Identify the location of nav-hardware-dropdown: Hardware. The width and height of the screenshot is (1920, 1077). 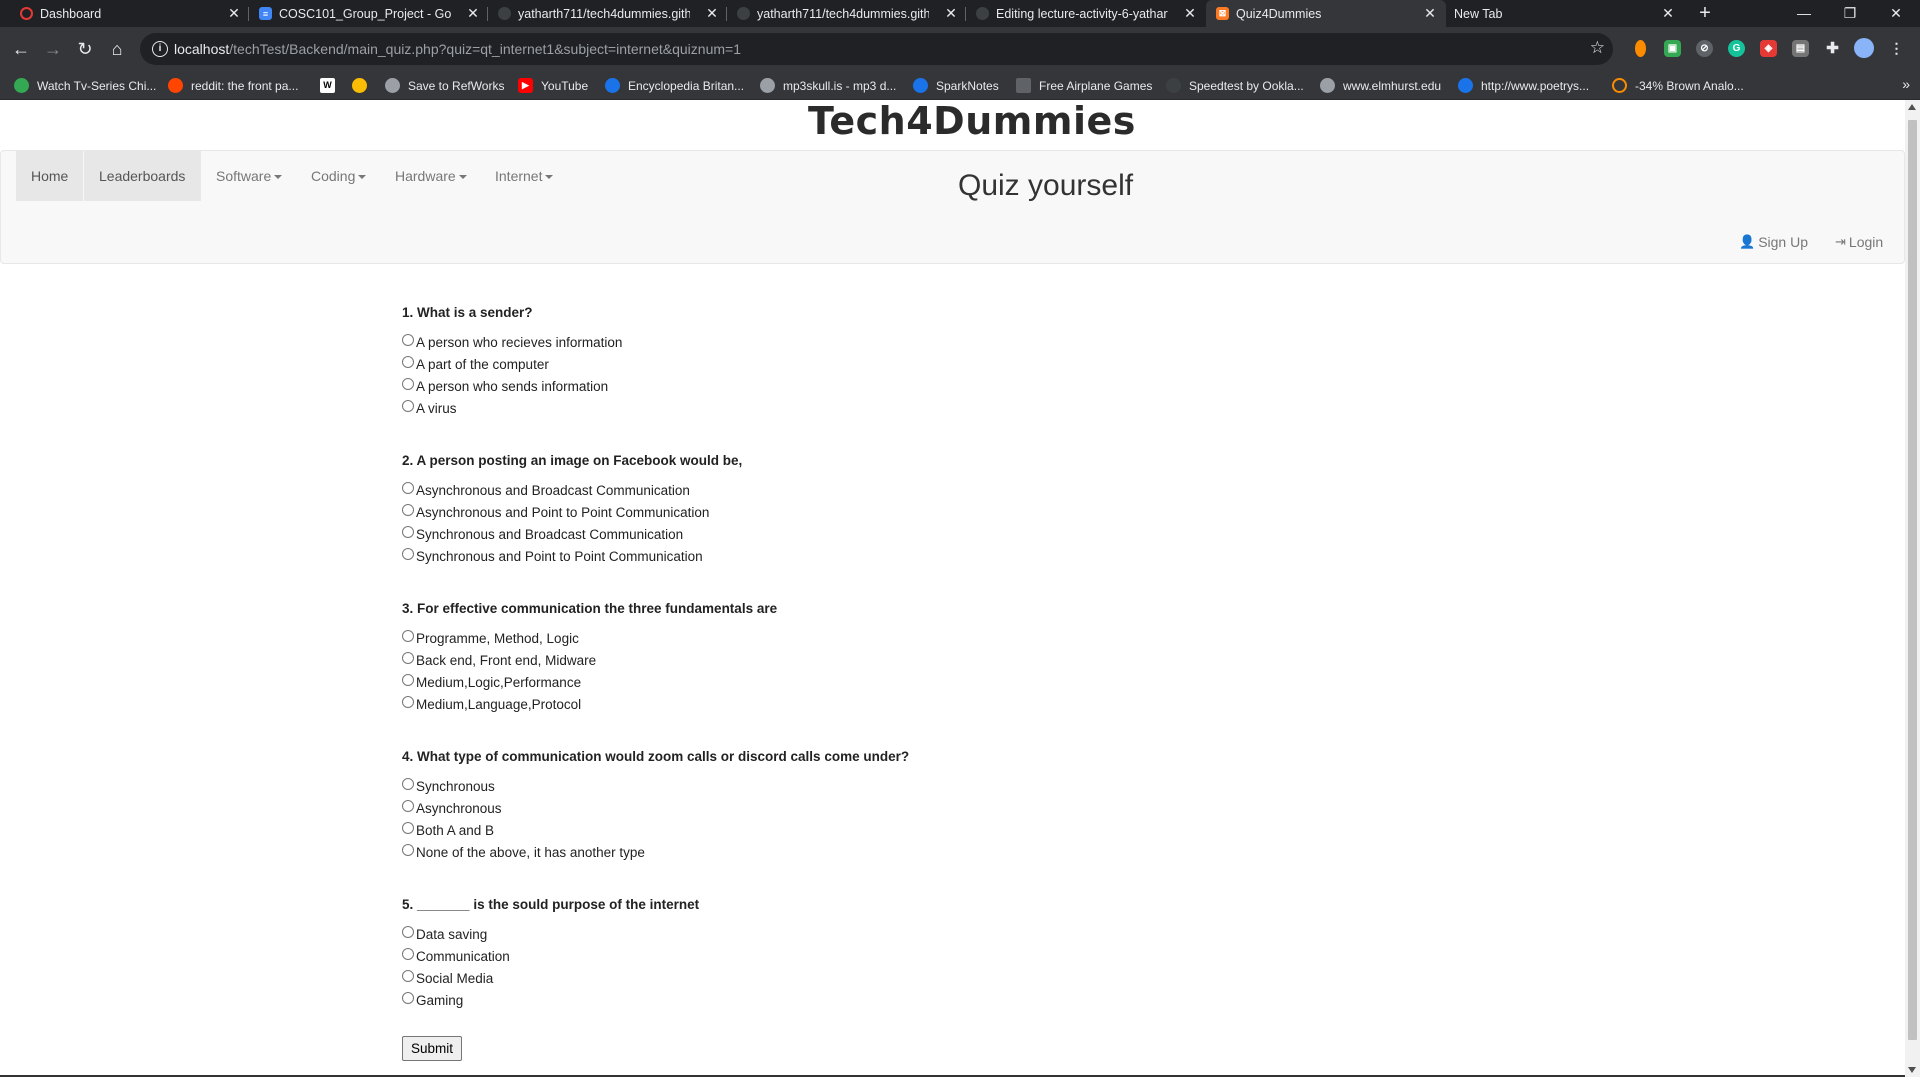
(431, 176).